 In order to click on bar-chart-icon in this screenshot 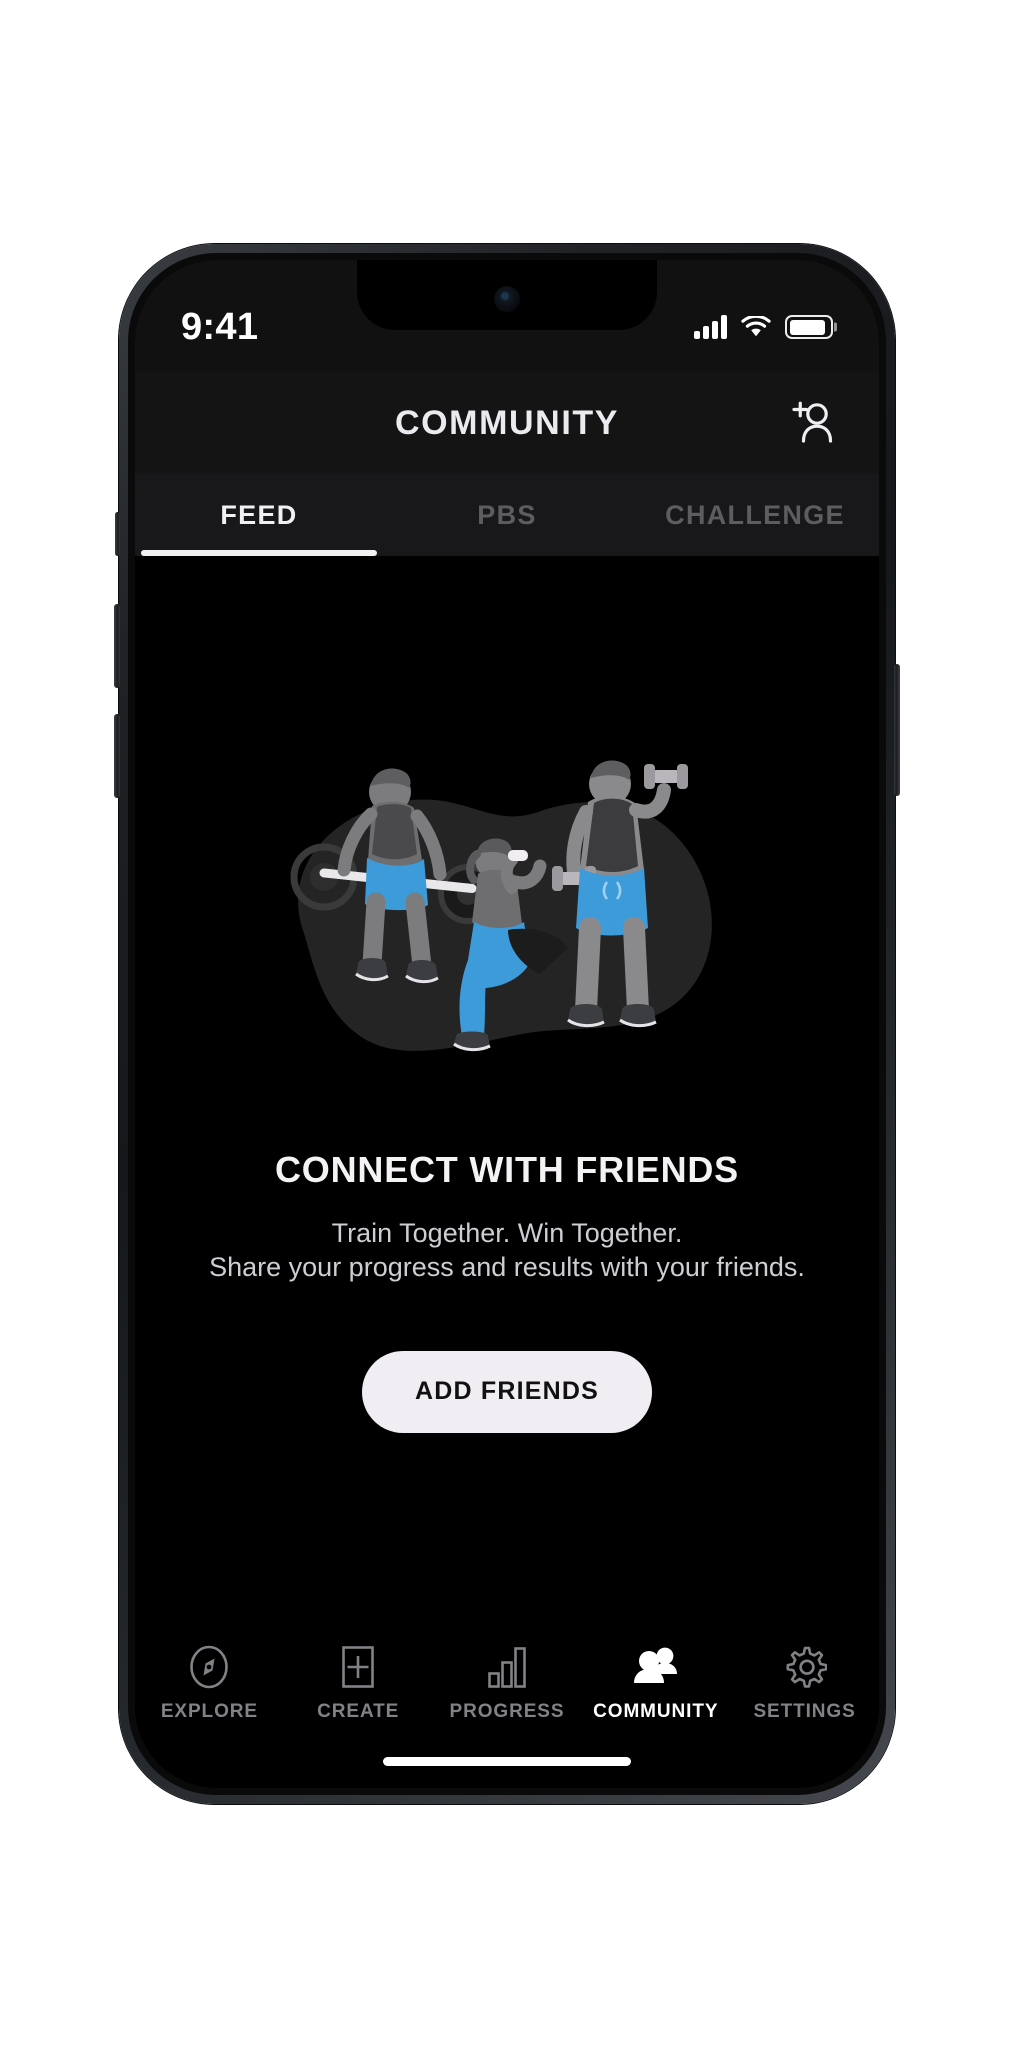, I will do `click(507, 1667)`.